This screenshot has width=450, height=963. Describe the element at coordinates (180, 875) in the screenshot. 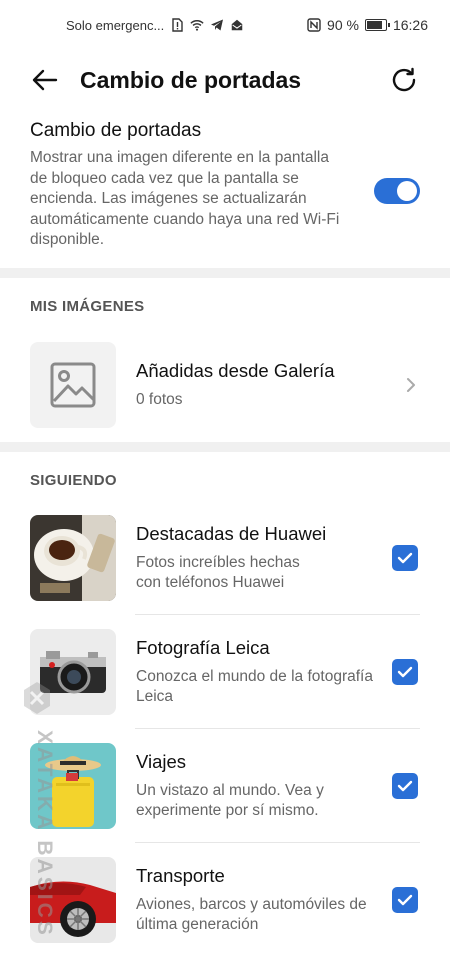

I see `item-title: Transporte` at that location.